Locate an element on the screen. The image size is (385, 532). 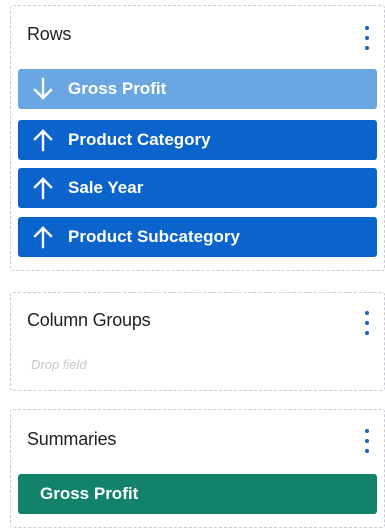
summary-field-label: Gross Profit is located at coordinates (89, 493).